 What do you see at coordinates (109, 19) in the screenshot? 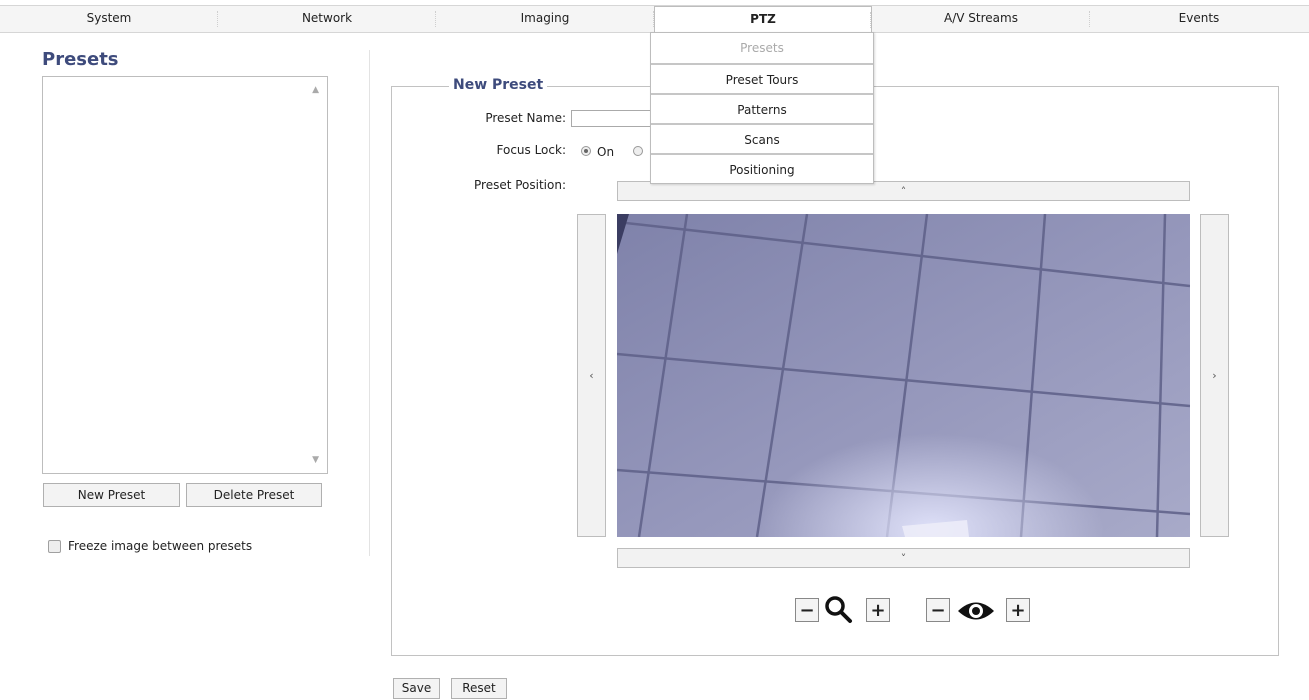
I see `tab-system: System` at bounding box center [109, 19].